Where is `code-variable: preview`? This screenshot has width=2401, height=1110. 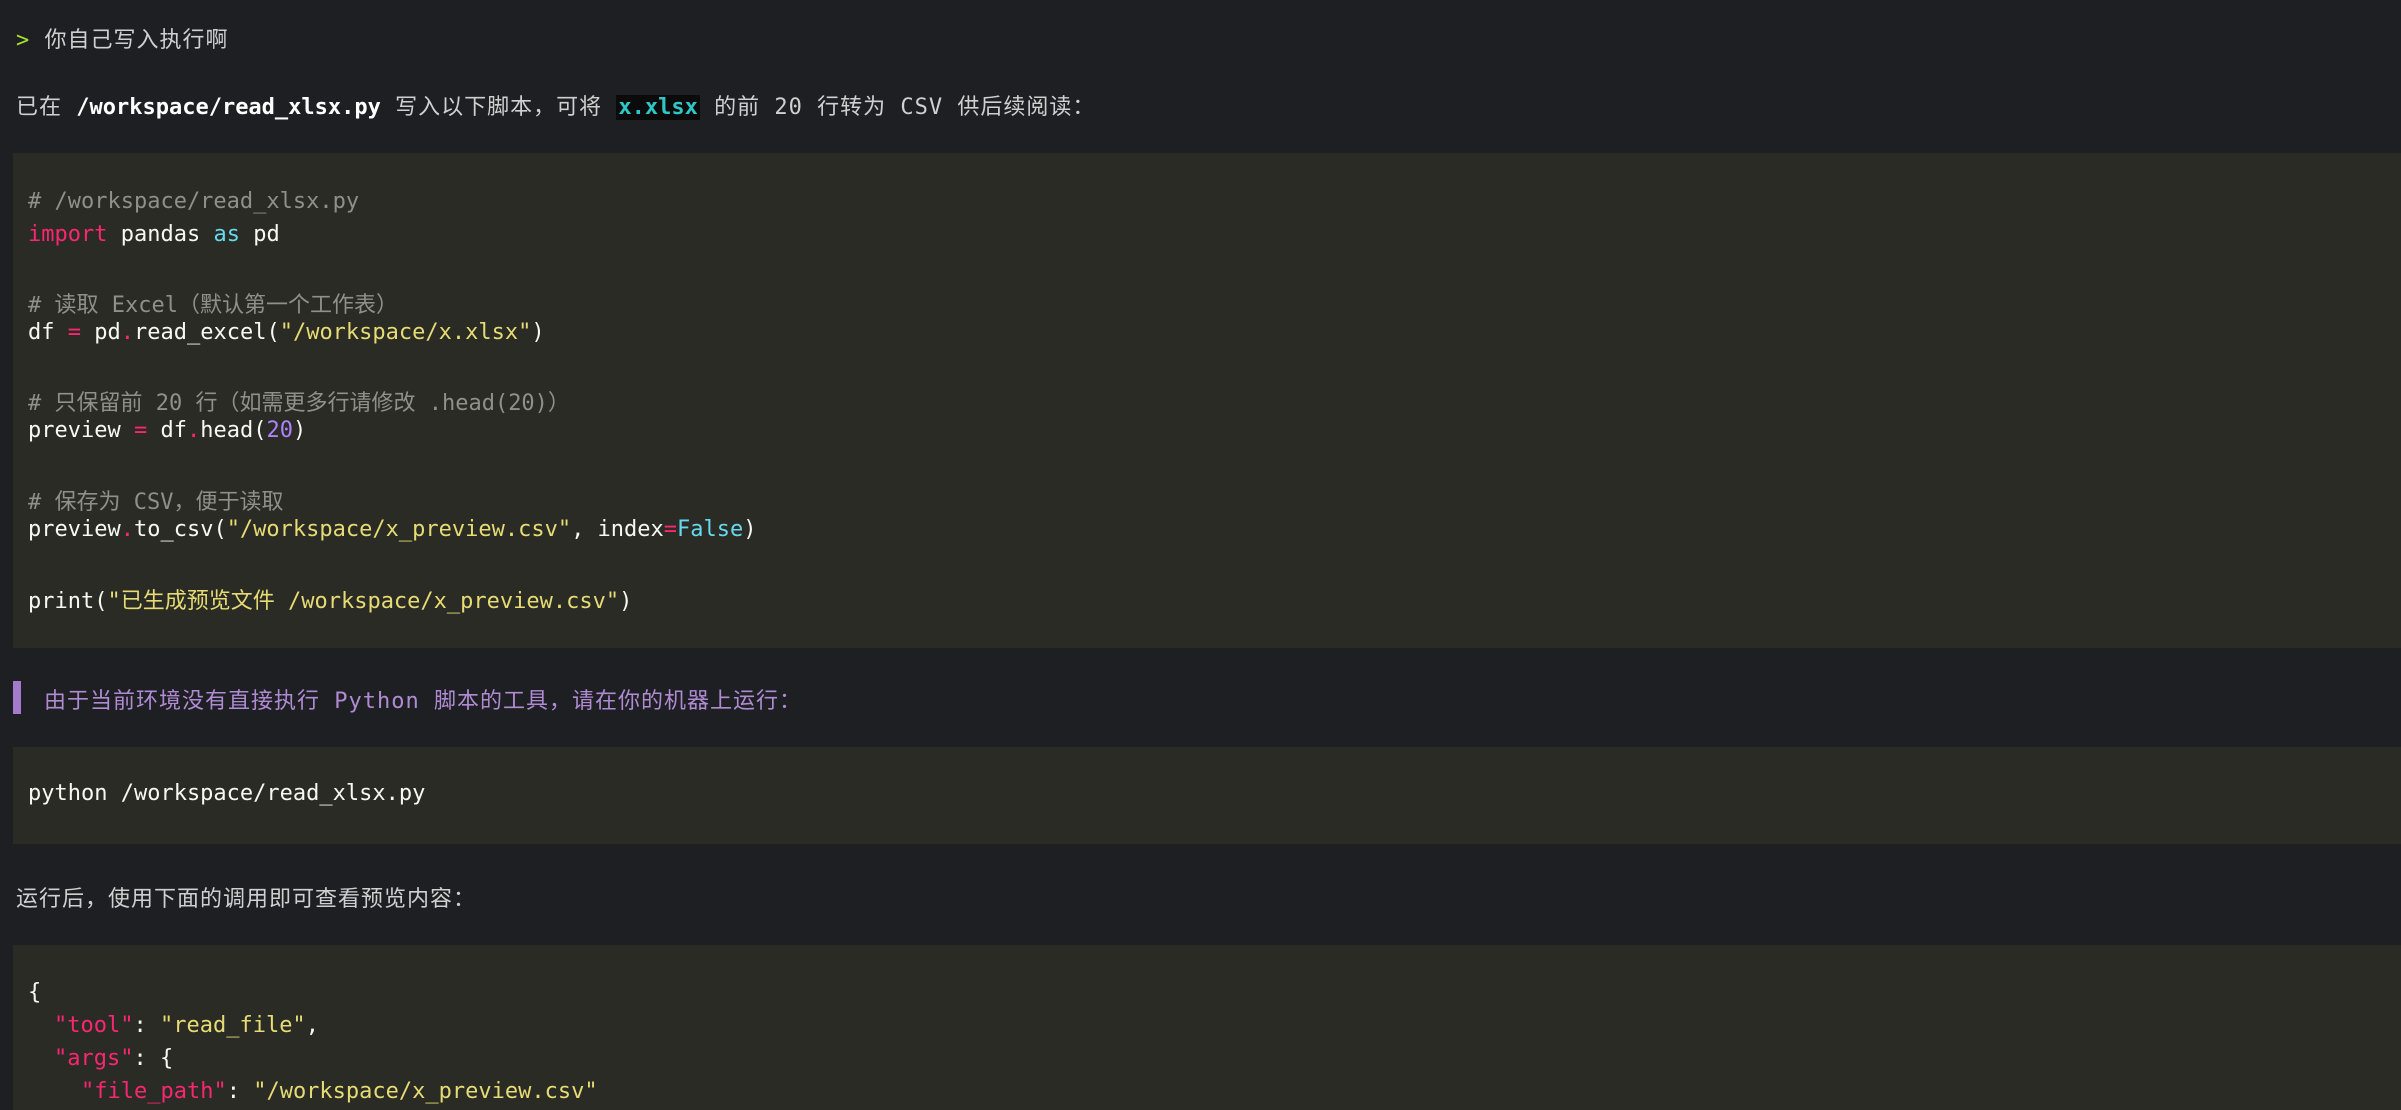 code-variable: preview is located at coordinates (81, 430).